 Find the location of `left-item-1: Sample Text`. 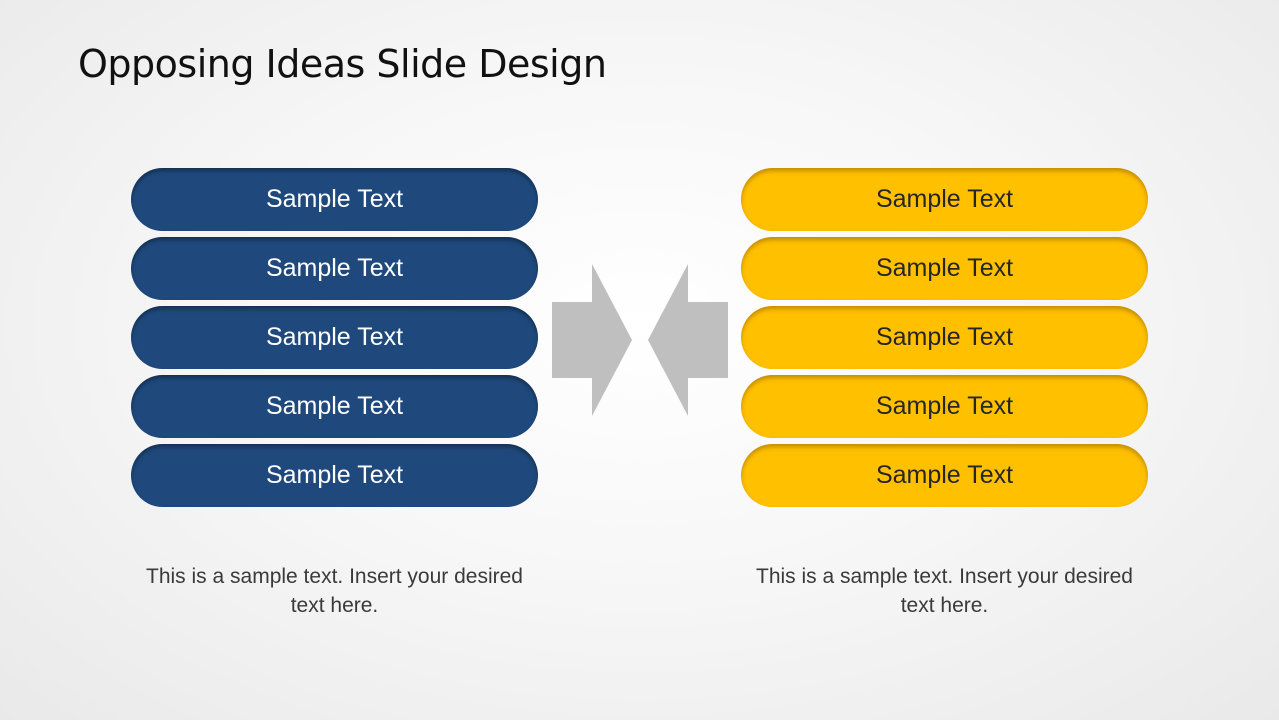

left-item-1: Sample Text is located at coordinates (334, 199).